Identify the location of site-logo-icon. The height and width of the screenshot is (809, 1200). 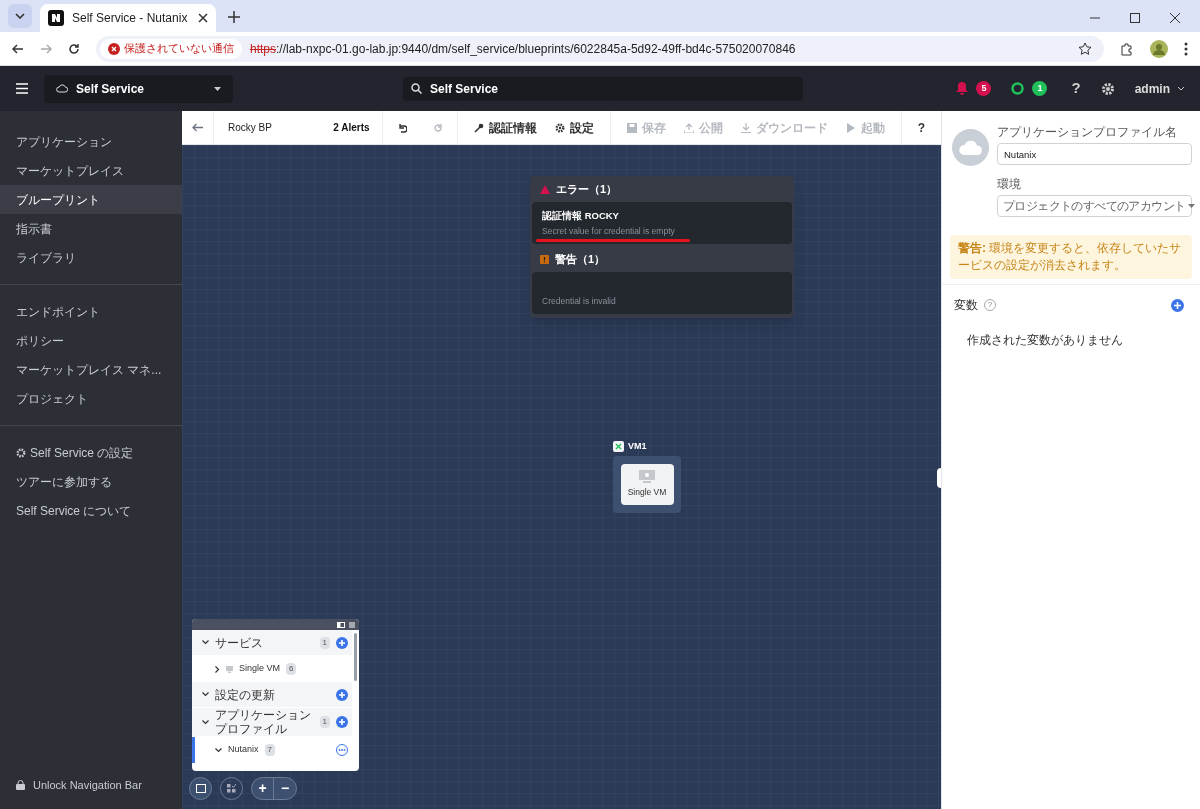
(56, 18).